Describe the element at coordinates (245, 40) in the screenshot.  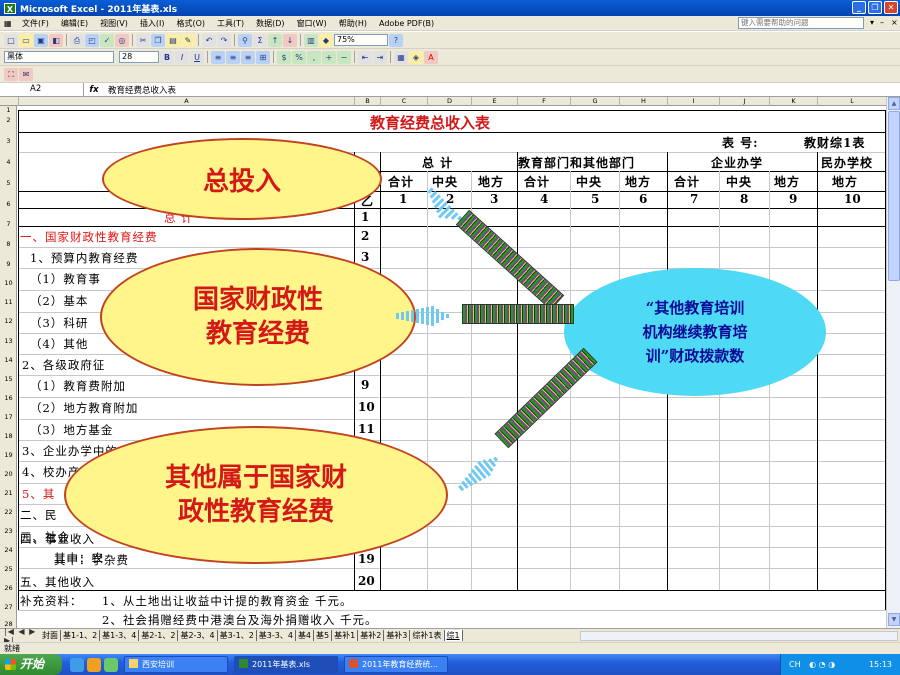
I see `hyperlink-icon: ⚲` at that location.